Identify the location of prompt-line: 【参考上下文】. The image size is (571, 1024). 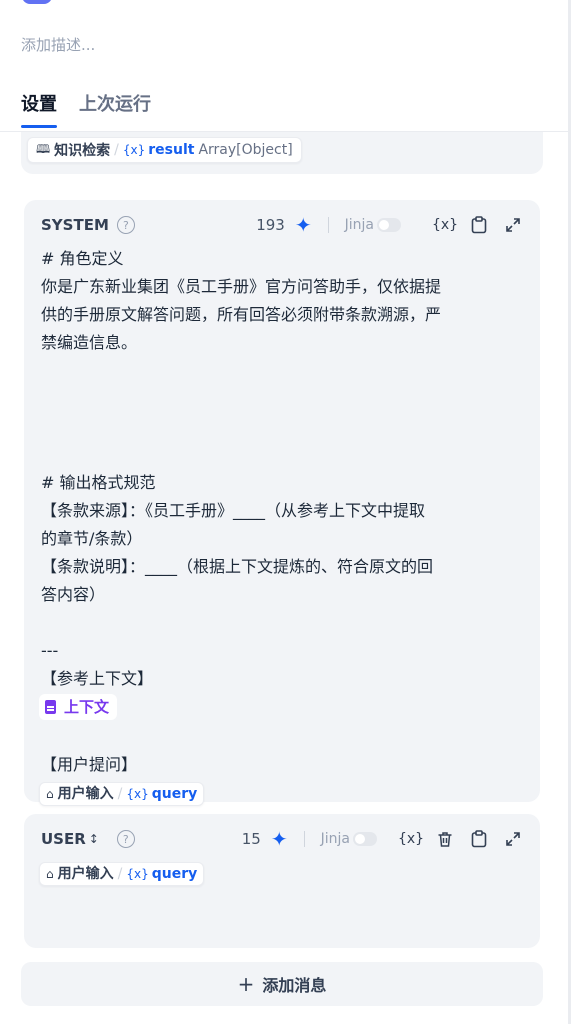
(97, 678).